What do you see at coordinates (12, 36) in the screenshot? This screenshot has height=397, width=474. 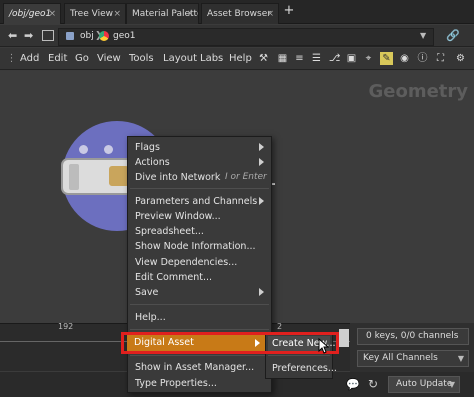 I see `back-arrow-icon: ⬅` at bounding box center [12, 36].